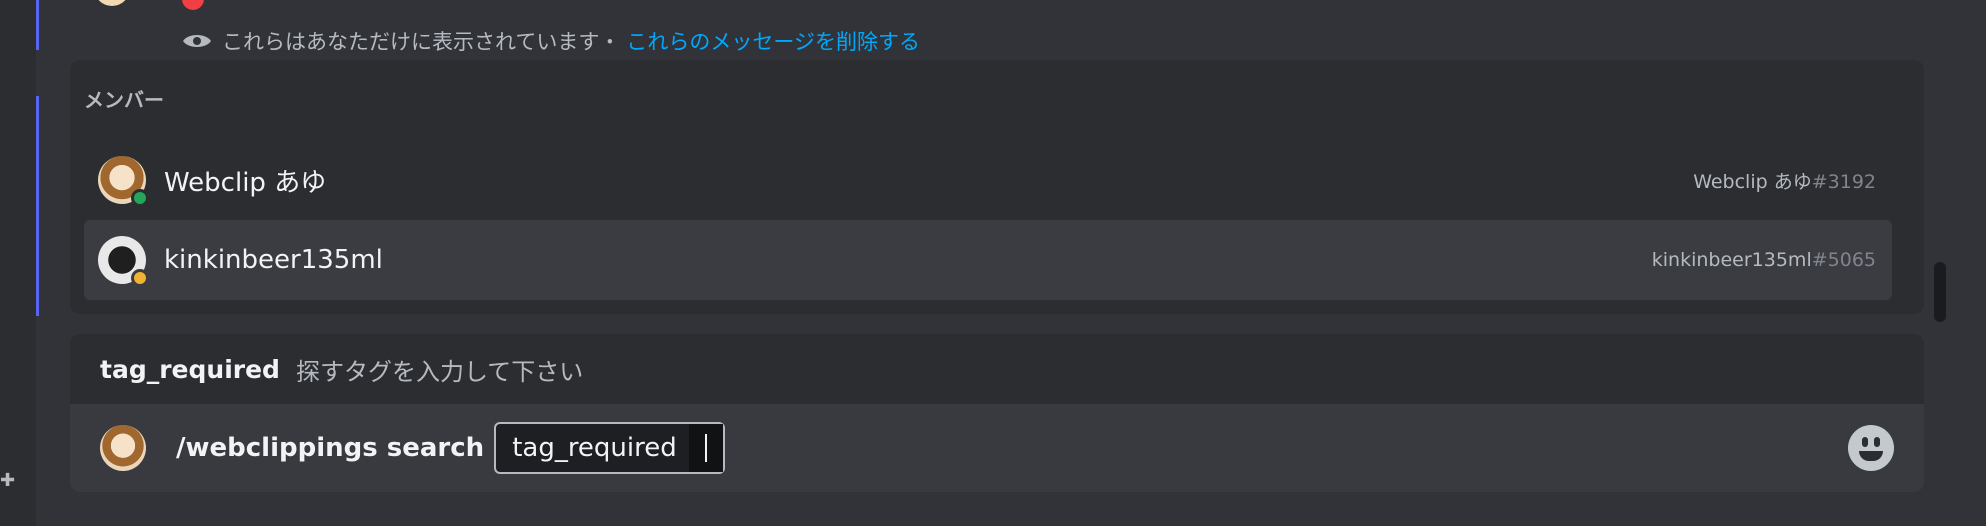 The width and height of the screenshot is (1986, 526). What do you see at coordinates (123, 448) in the screenshot?
I see `command-app-avatar` at bounding box center [123, 448].